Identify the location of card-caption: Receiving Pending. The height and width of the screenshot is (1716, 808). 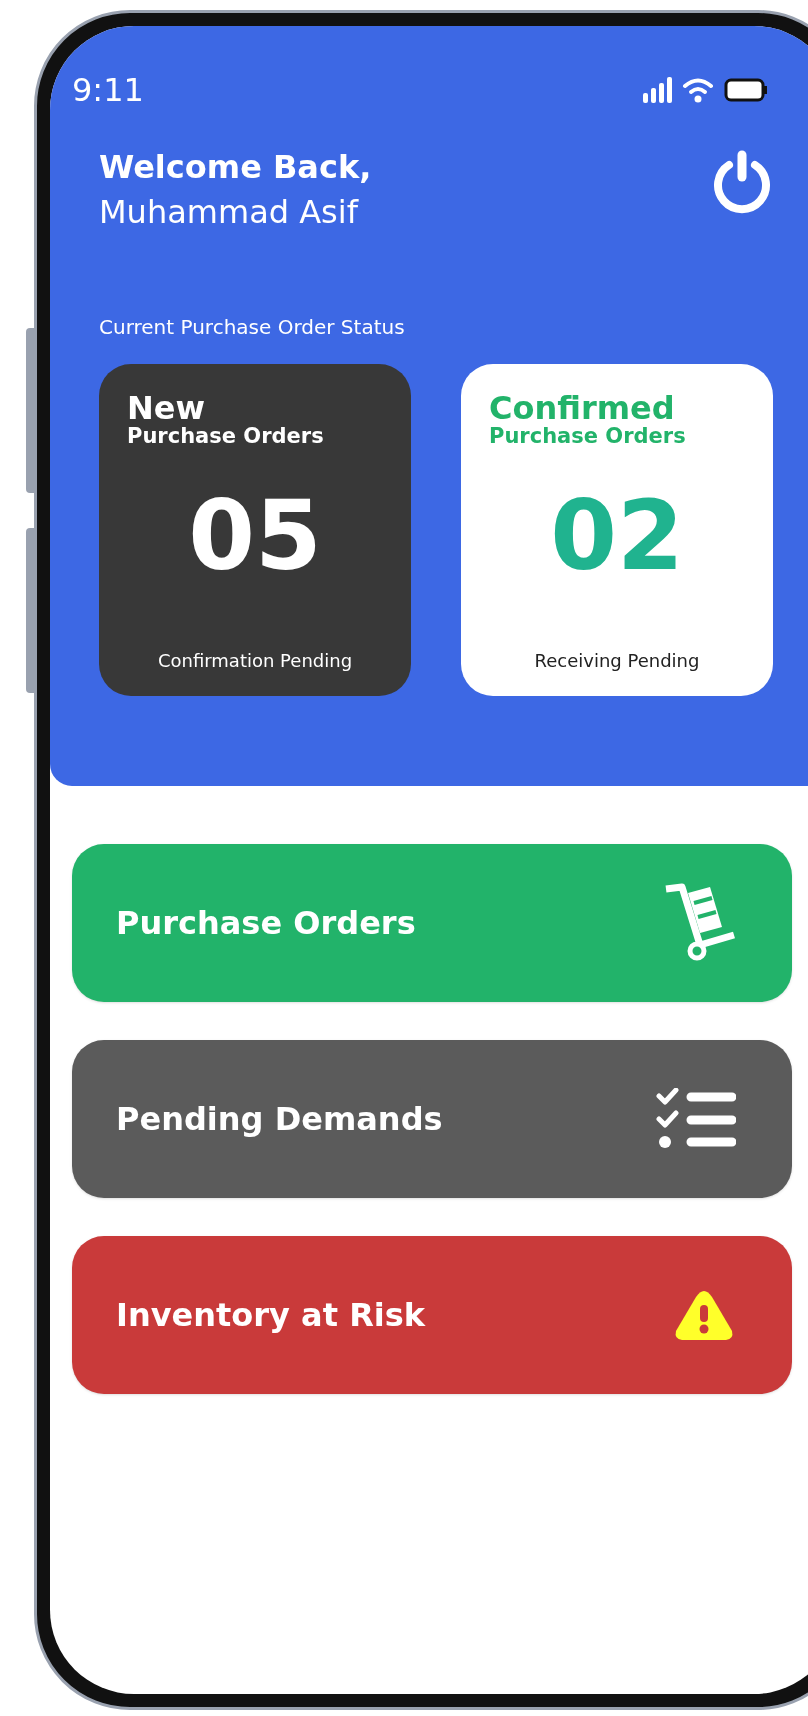
(617, 661).